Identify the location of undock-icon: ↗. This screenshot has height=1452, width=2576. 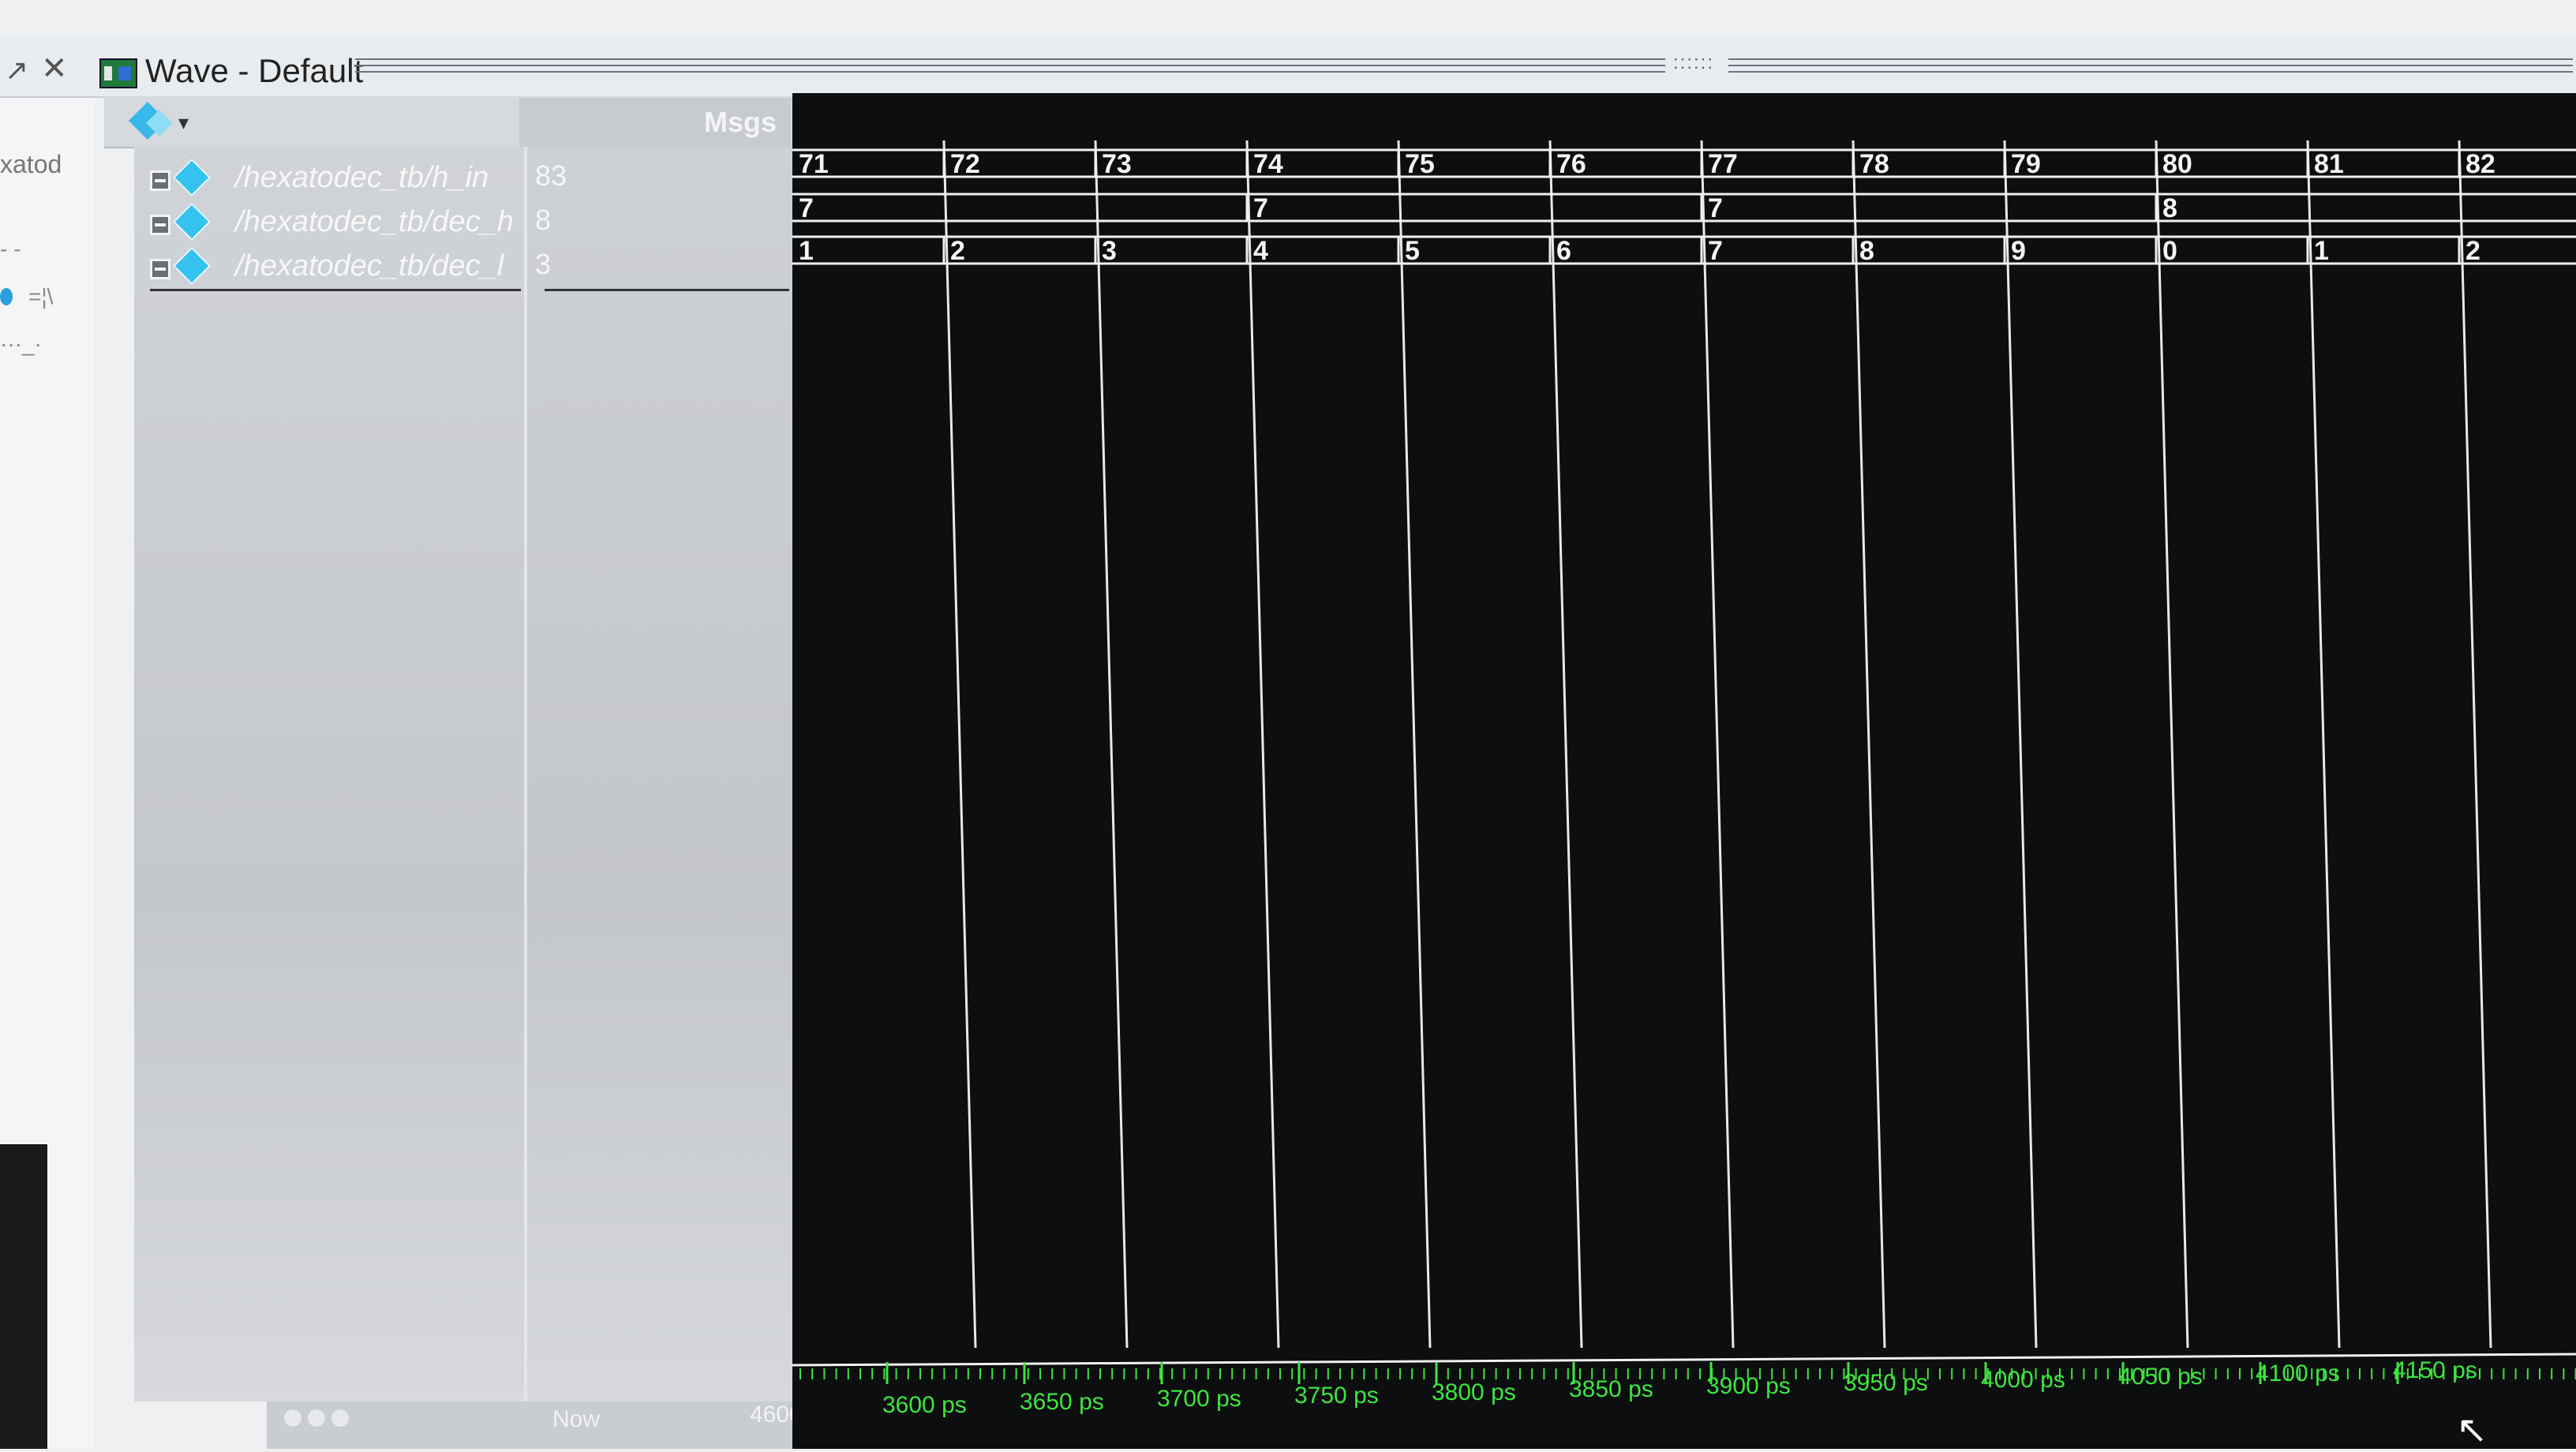
(16, 70).